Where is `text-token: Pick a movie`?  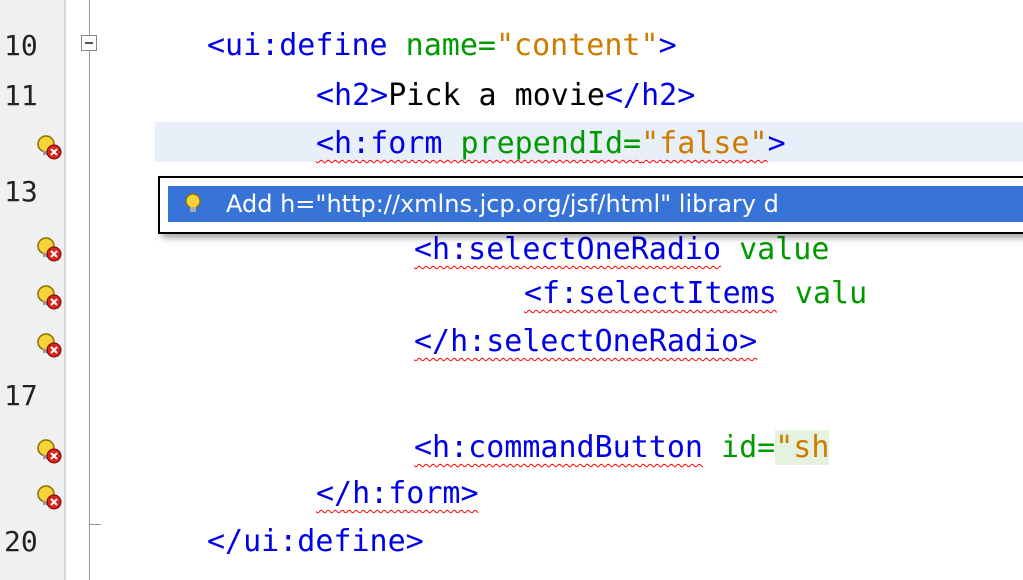
text-token: Pick a movie is located at coordinates (496, 95).